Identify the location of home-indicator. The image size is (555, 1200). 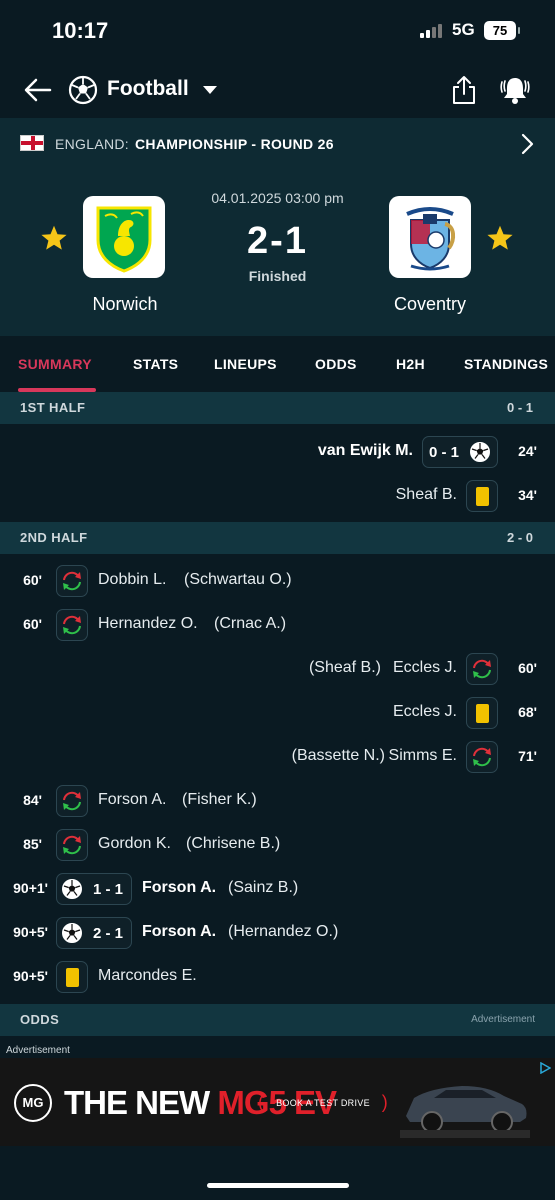
(278, 1185).